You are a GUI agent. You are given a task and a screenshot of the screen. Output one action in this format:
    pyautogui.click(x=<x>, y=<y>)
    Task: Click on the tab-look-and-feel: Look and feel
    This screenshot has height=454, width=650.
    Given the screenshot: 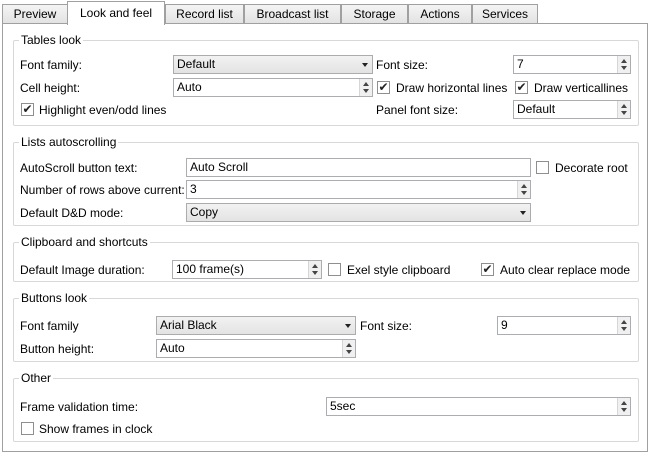 What is the action you would take?
    pyautogui.click(x=116, y=13)
    